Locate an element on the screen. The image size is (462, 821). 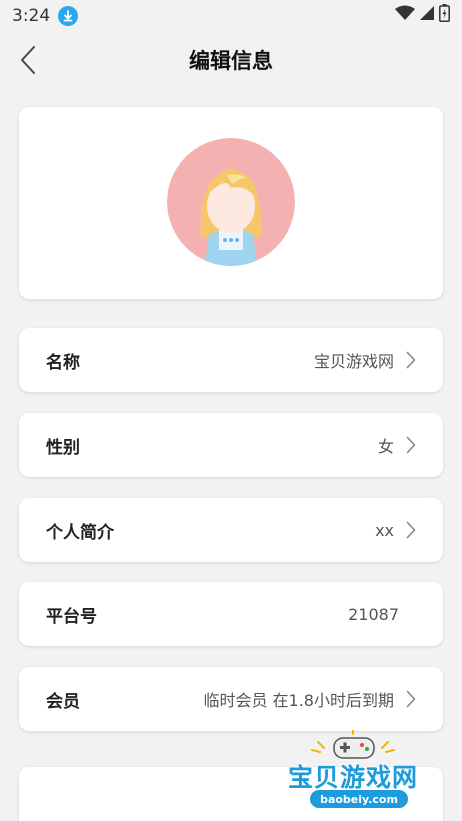
battery-icon is located at coordinates (444, 15).